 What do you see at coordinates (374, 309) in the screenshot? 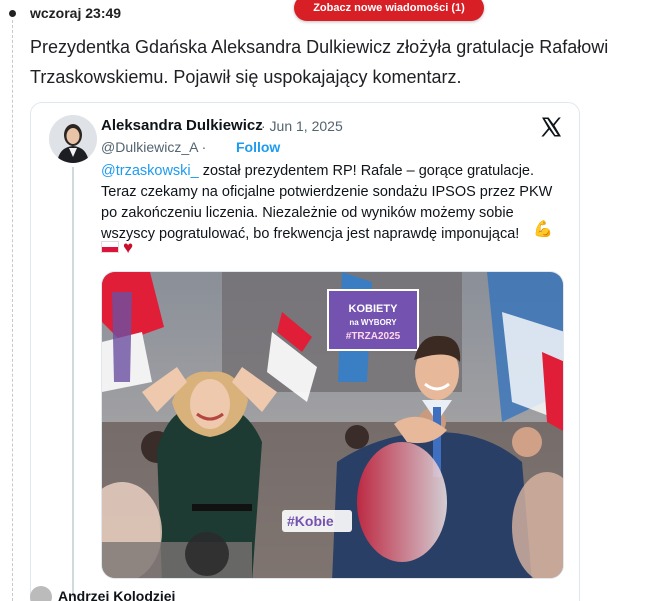
I see `sign-text-1: KOBIETY` at bounding box center [374, 309].